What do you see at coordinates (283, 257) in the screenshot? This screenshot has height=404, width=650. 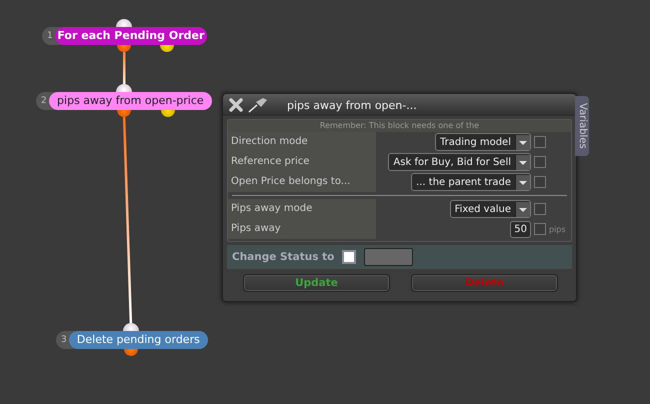 I see `status-label: Change Status to` at bounding box center [283, 257].